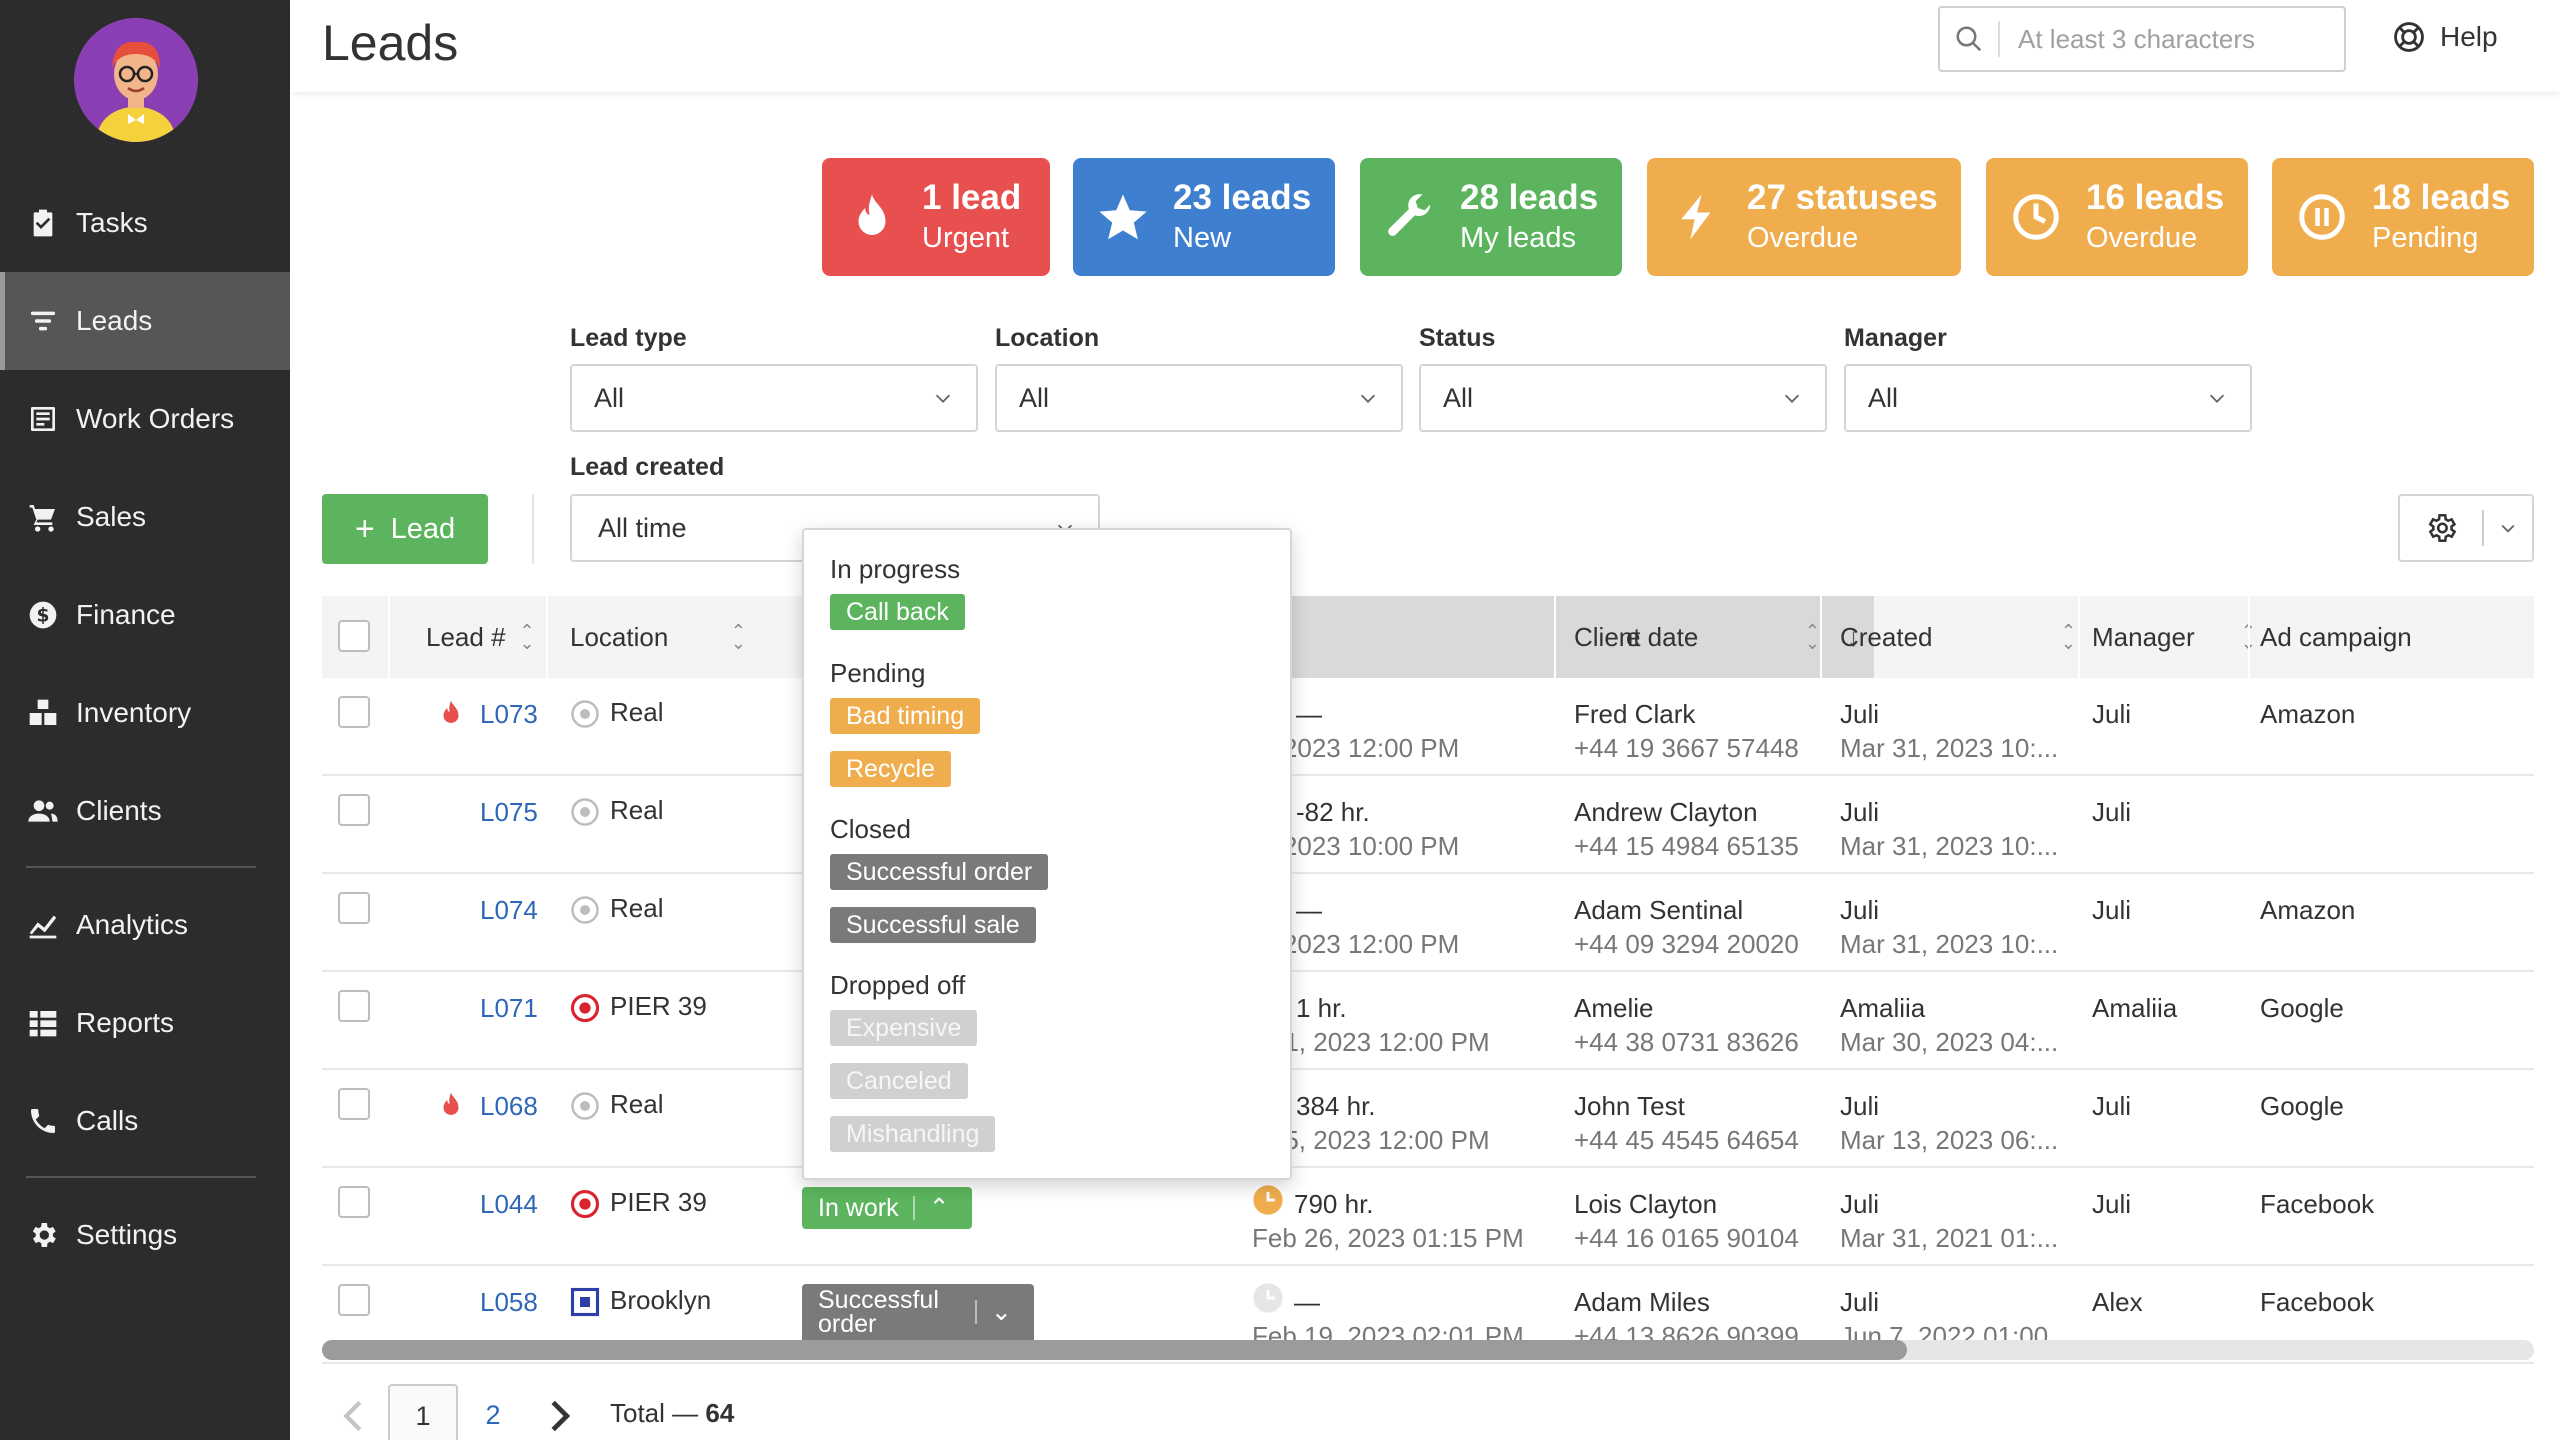 The width and height of the screenshot is (2560, 1440). I want to click on header-separator, so click(547, 637).